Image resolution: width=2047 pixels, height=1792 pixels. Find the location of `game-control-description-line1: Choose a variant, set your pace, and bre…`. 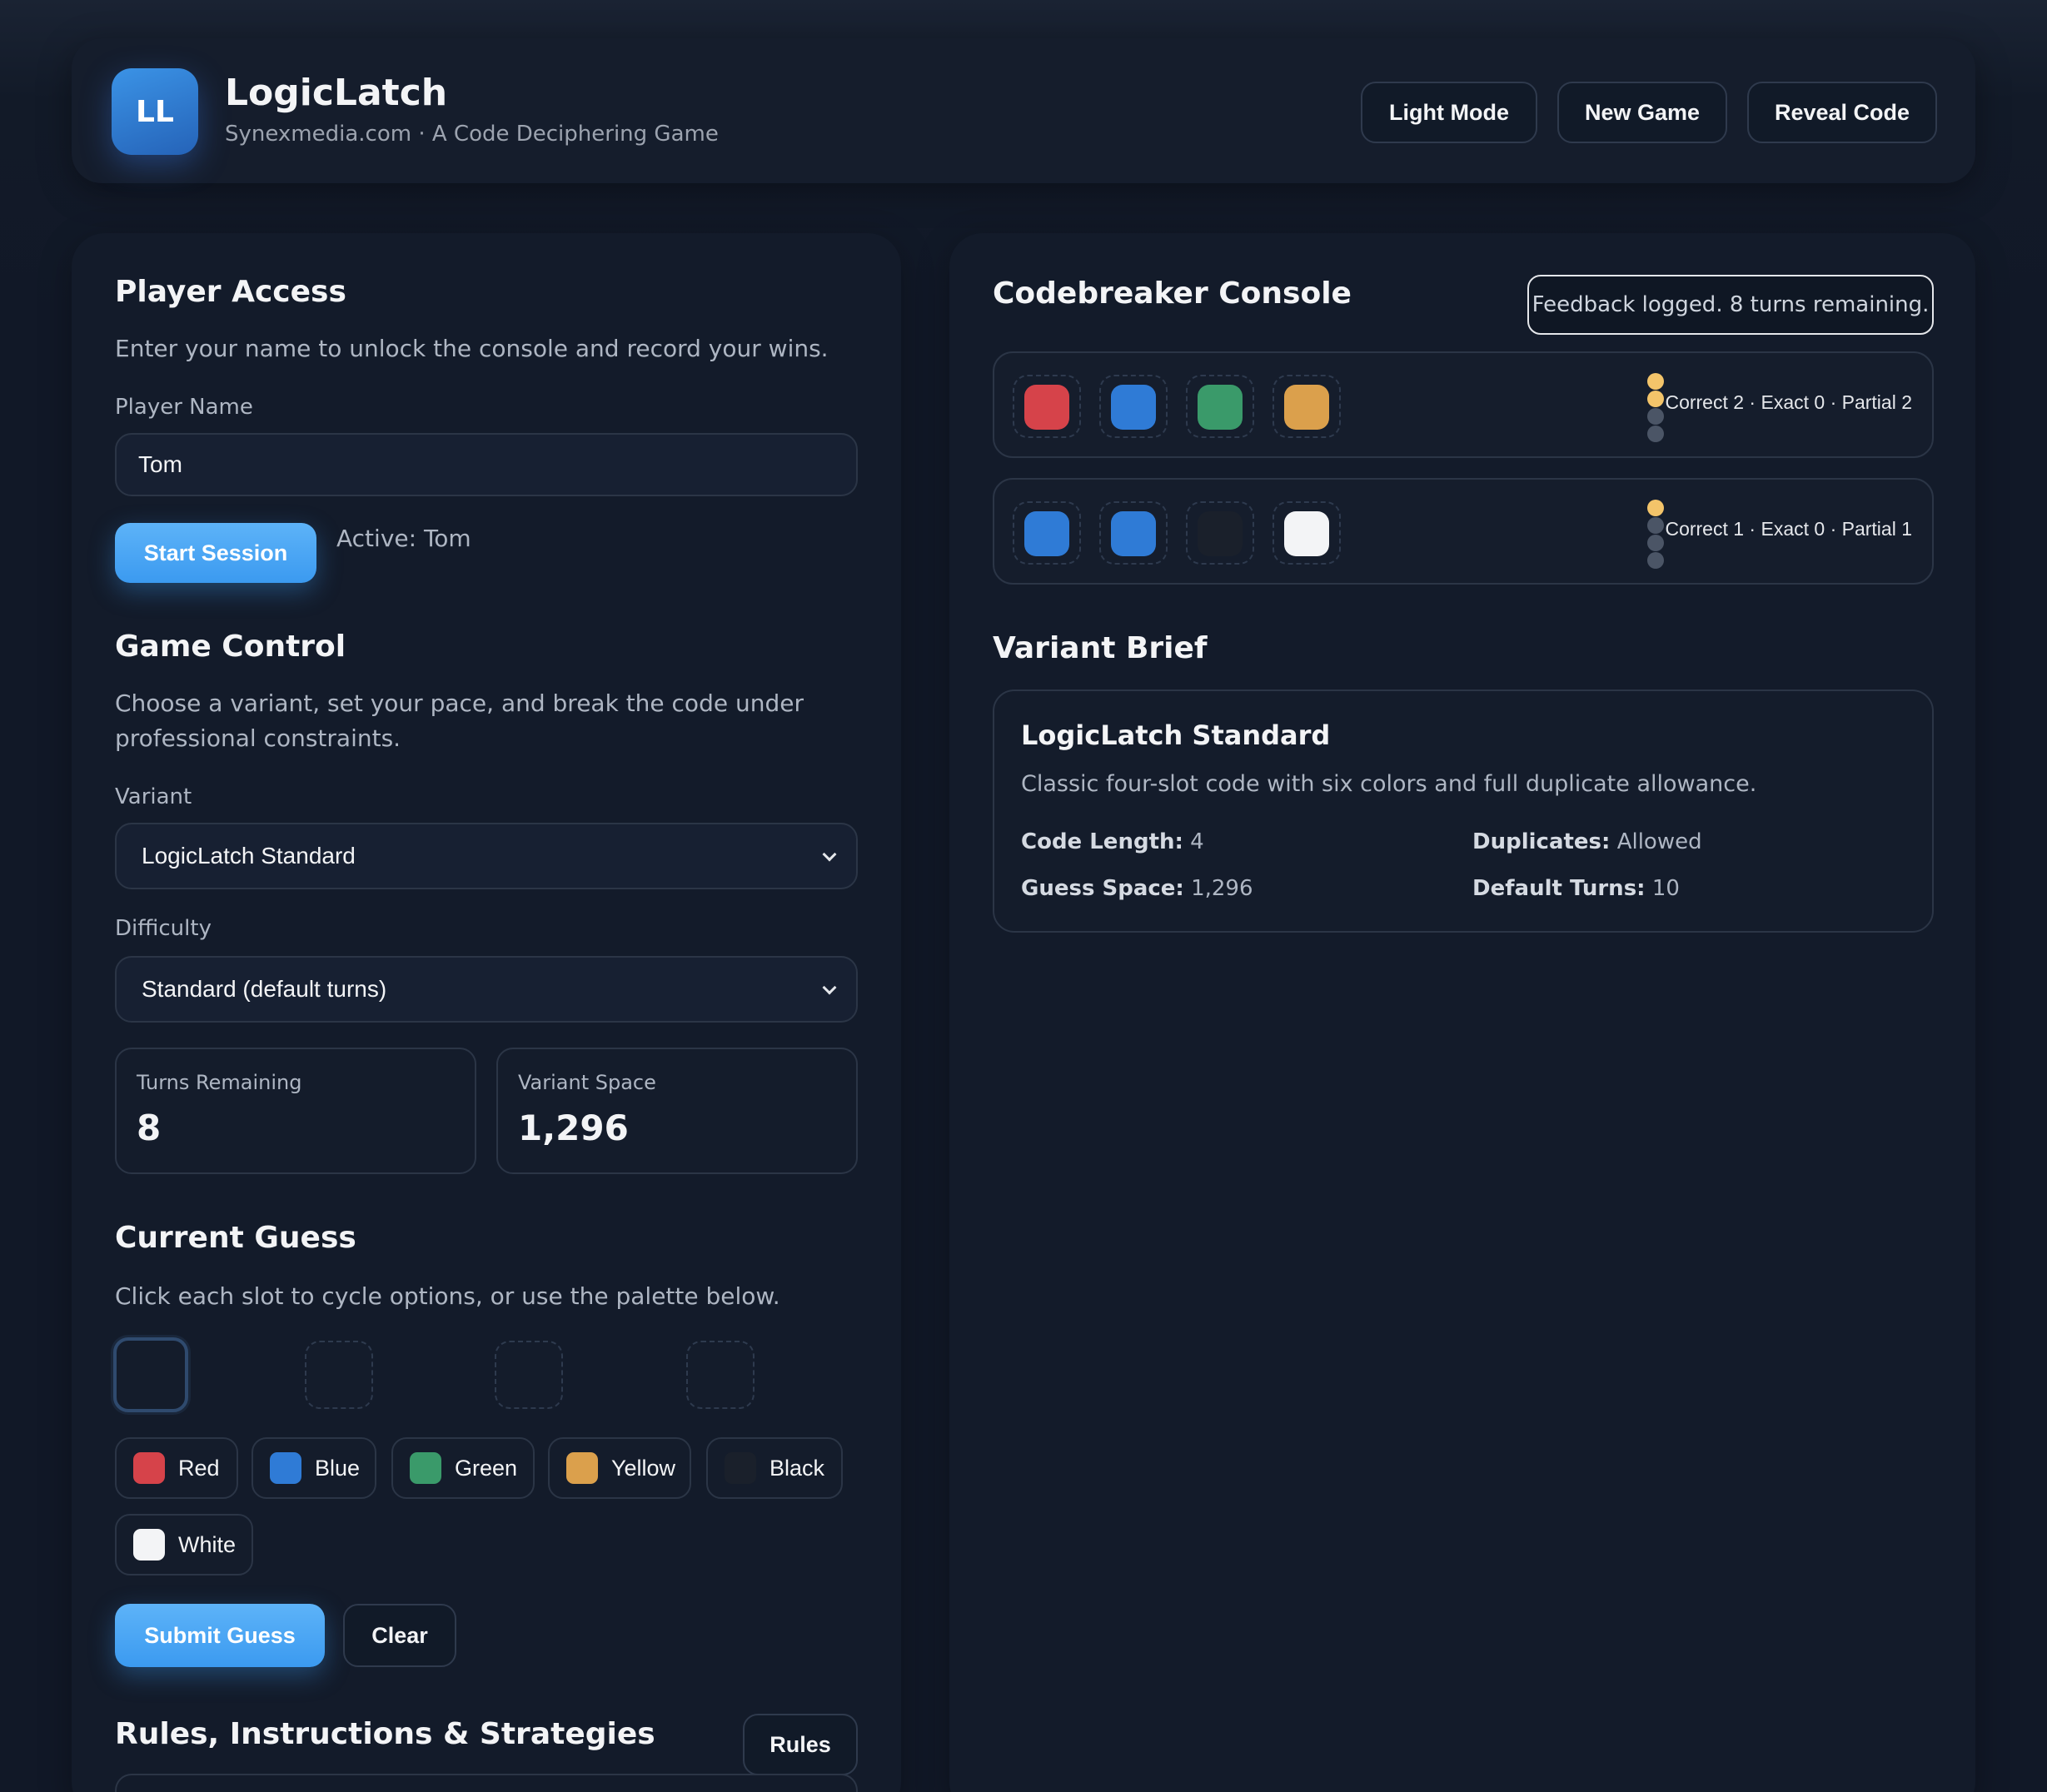

game-control-description-line1: Choose a variant, set your pace, and bre… is located at coordinates (459, 703).